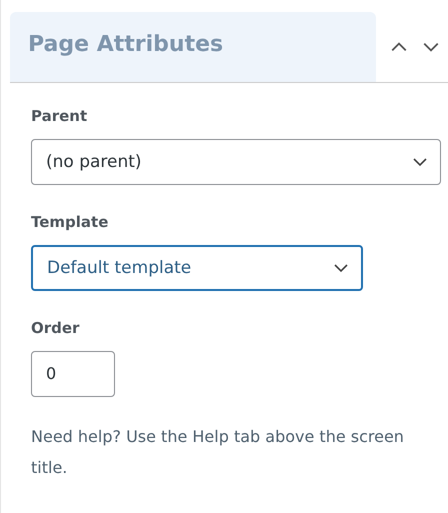 The image size is (448, 513). I want to click on dropdown: Default template, so click(197, 268).